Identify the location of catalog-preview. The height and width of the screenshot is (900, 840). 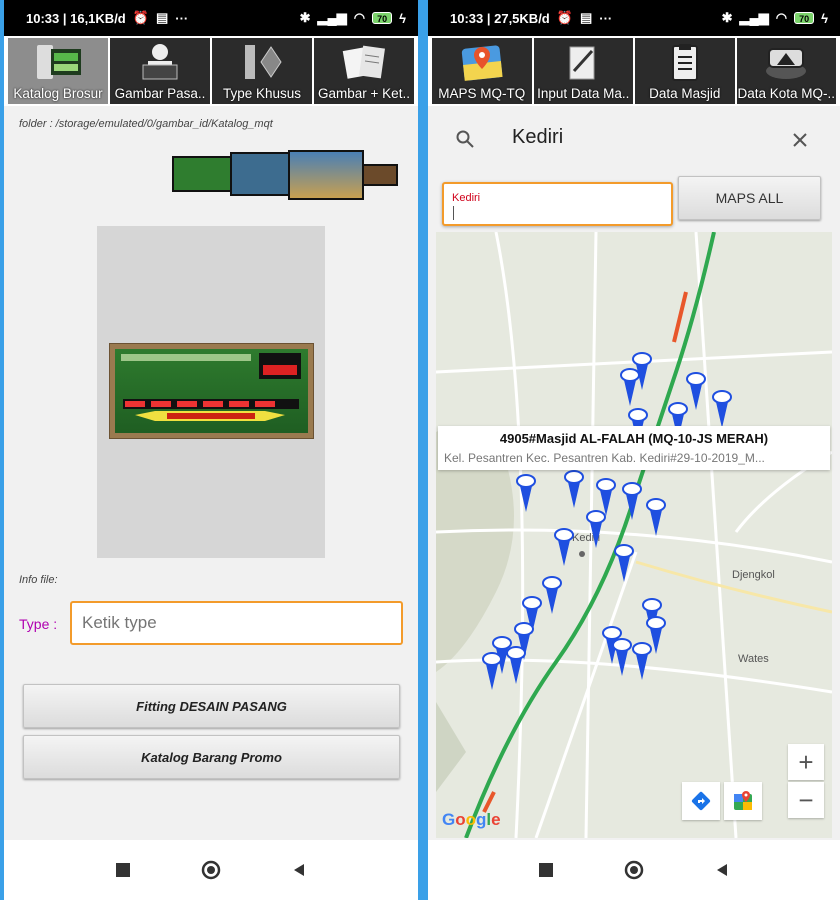
(211, 392).